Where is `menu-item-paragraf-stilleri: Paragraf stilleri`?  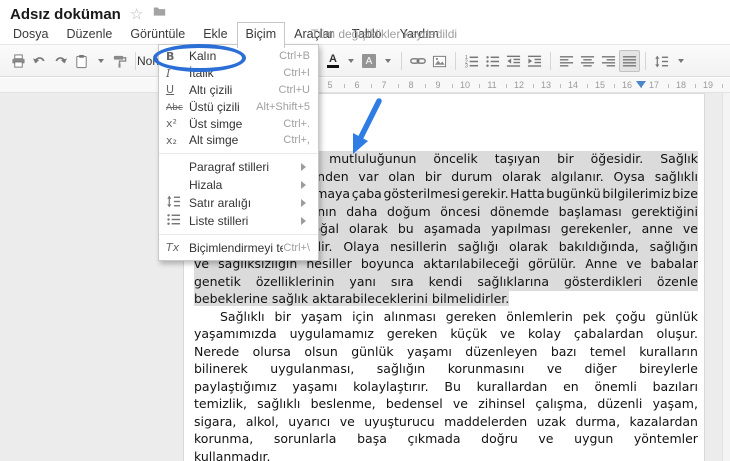 menu-item-paragraf-stilleri: Paragraf stilleri is located at coordinates (238, 167).